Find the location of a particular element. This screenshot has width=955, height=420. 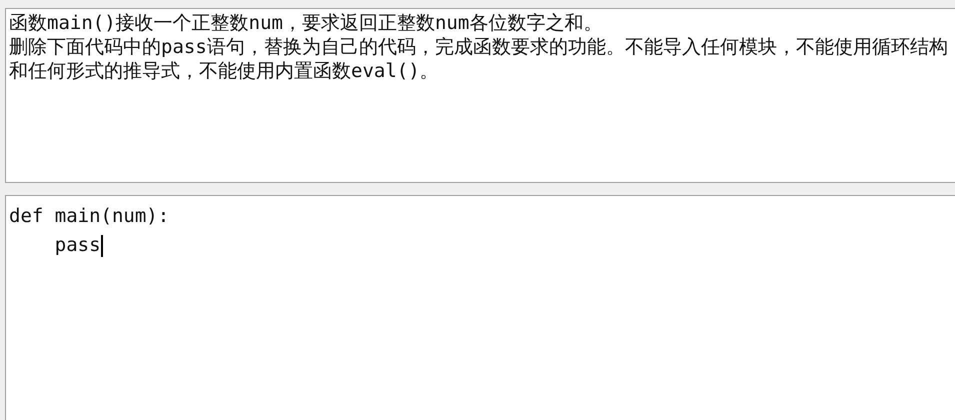

code-line: def main(num): is located at coordinates (89, 216).